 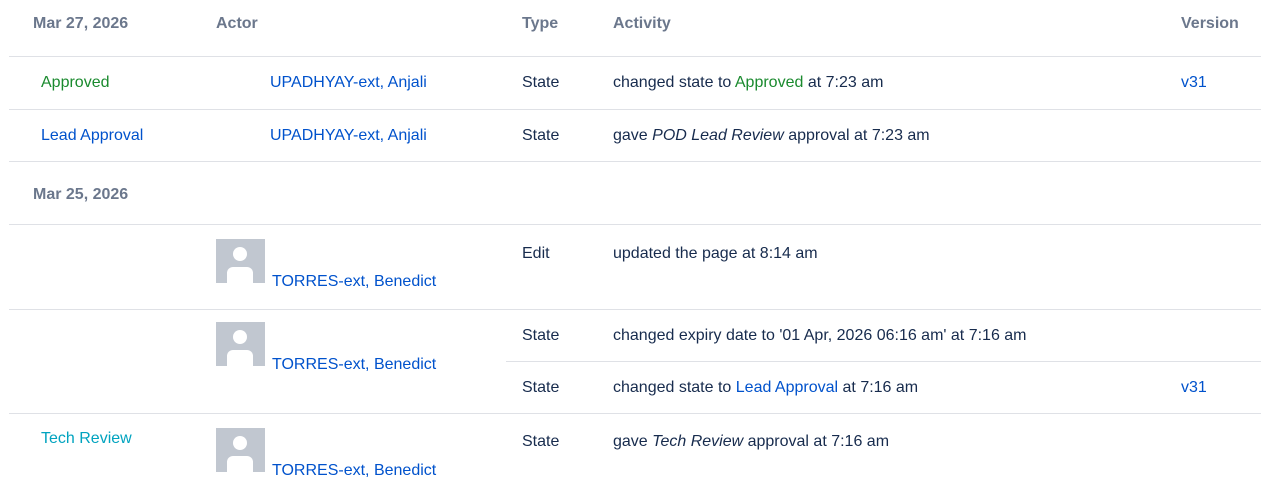 I want to click on activity-suffix: at 7:23 am, so click(x=843, y=82).